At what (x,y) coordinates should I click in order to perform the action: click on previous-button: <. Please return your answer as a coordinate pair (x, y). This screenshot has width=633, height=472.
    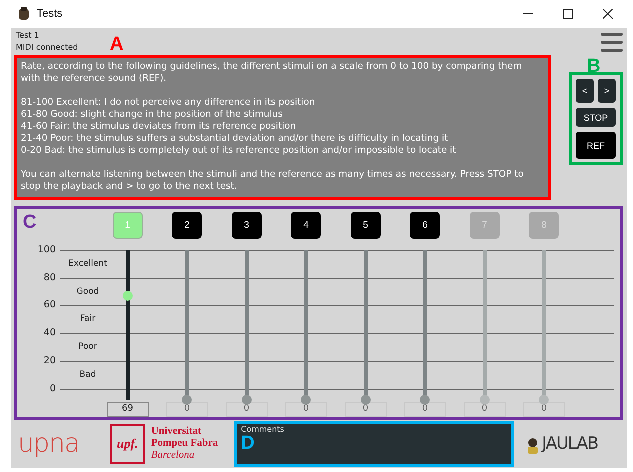
    Looking at the image, I should click on (585, 91).